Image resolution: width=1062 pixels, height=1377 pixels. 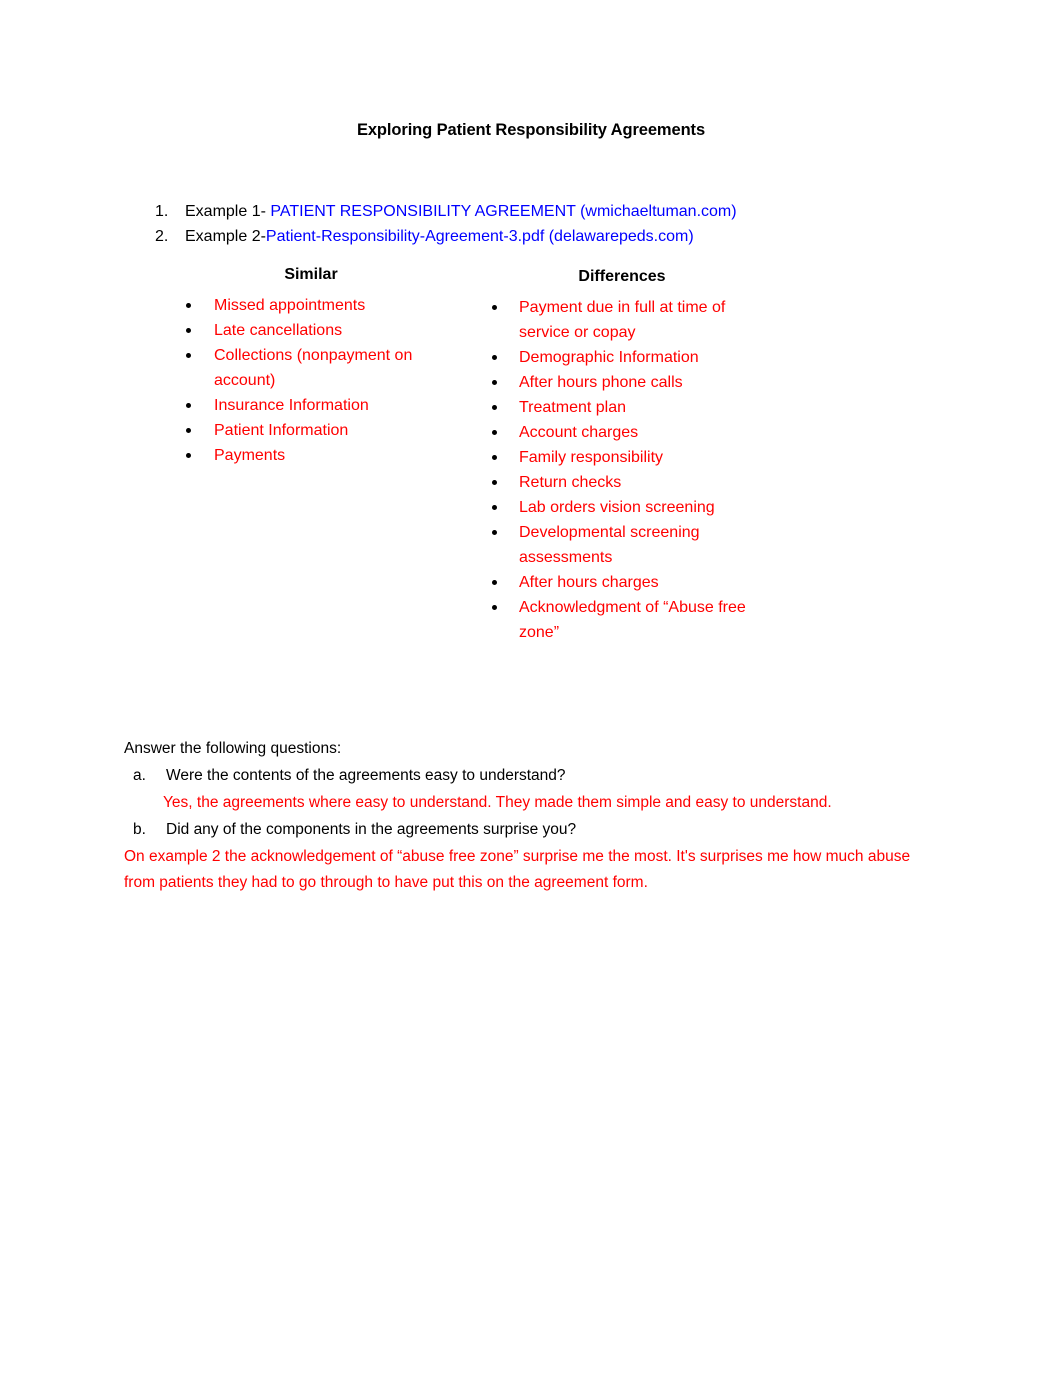 What do you see at coordinates (162, 211) in the screenshot?
I see `list-marker: 1.` at bounding box center [162, 211].